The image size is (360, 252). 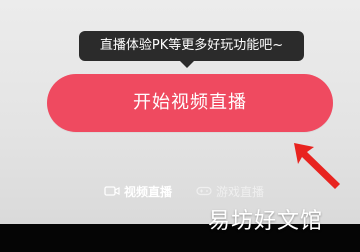 I want to click on tooltip-pointer, so click(x=187, y=64).